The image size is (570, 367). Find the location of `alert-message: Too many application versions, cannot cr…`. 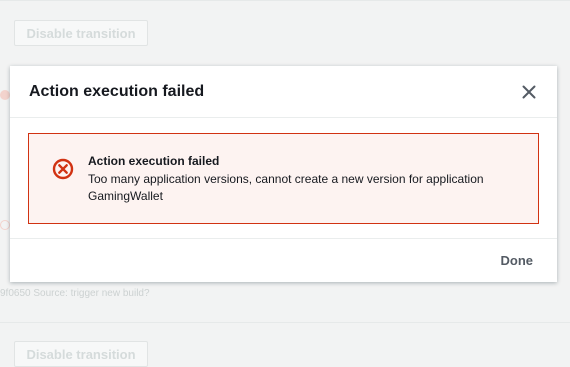

alert-message: Too many application versions, cannot cr… is located at coordinates (286, 187).